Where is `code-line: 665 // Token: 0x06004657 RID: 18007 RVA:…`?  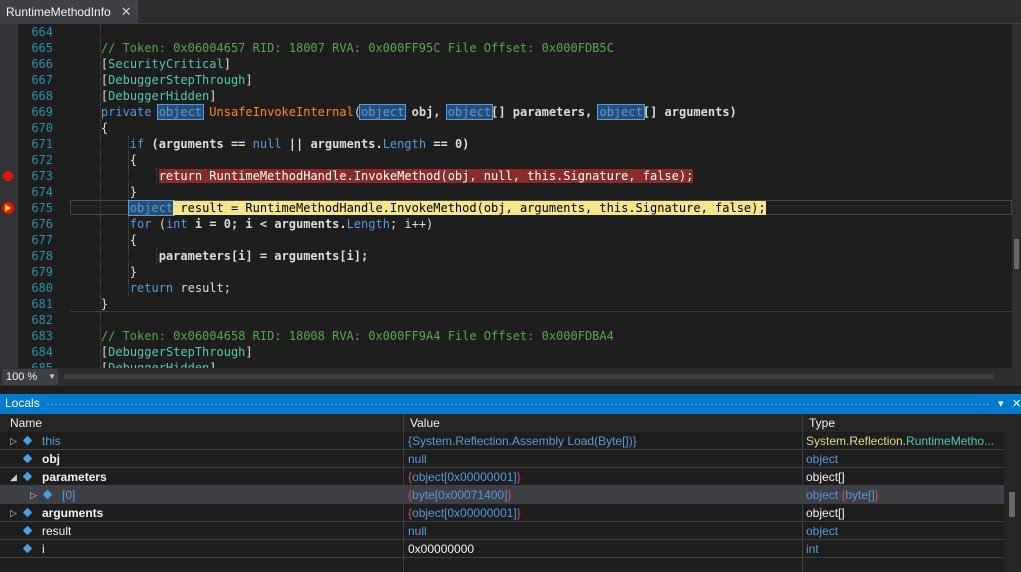
code-line: 665 // Token: 0x06004657 RID: 18007 RVA:… is located at coordinates (506, 48).